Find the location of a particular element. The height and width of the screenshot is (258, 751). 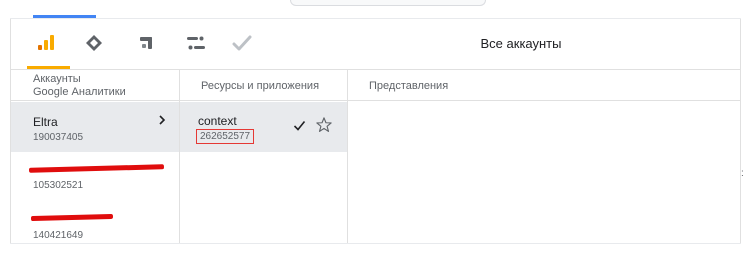

account-item: 140421649 is located at coordinates (95, 225).